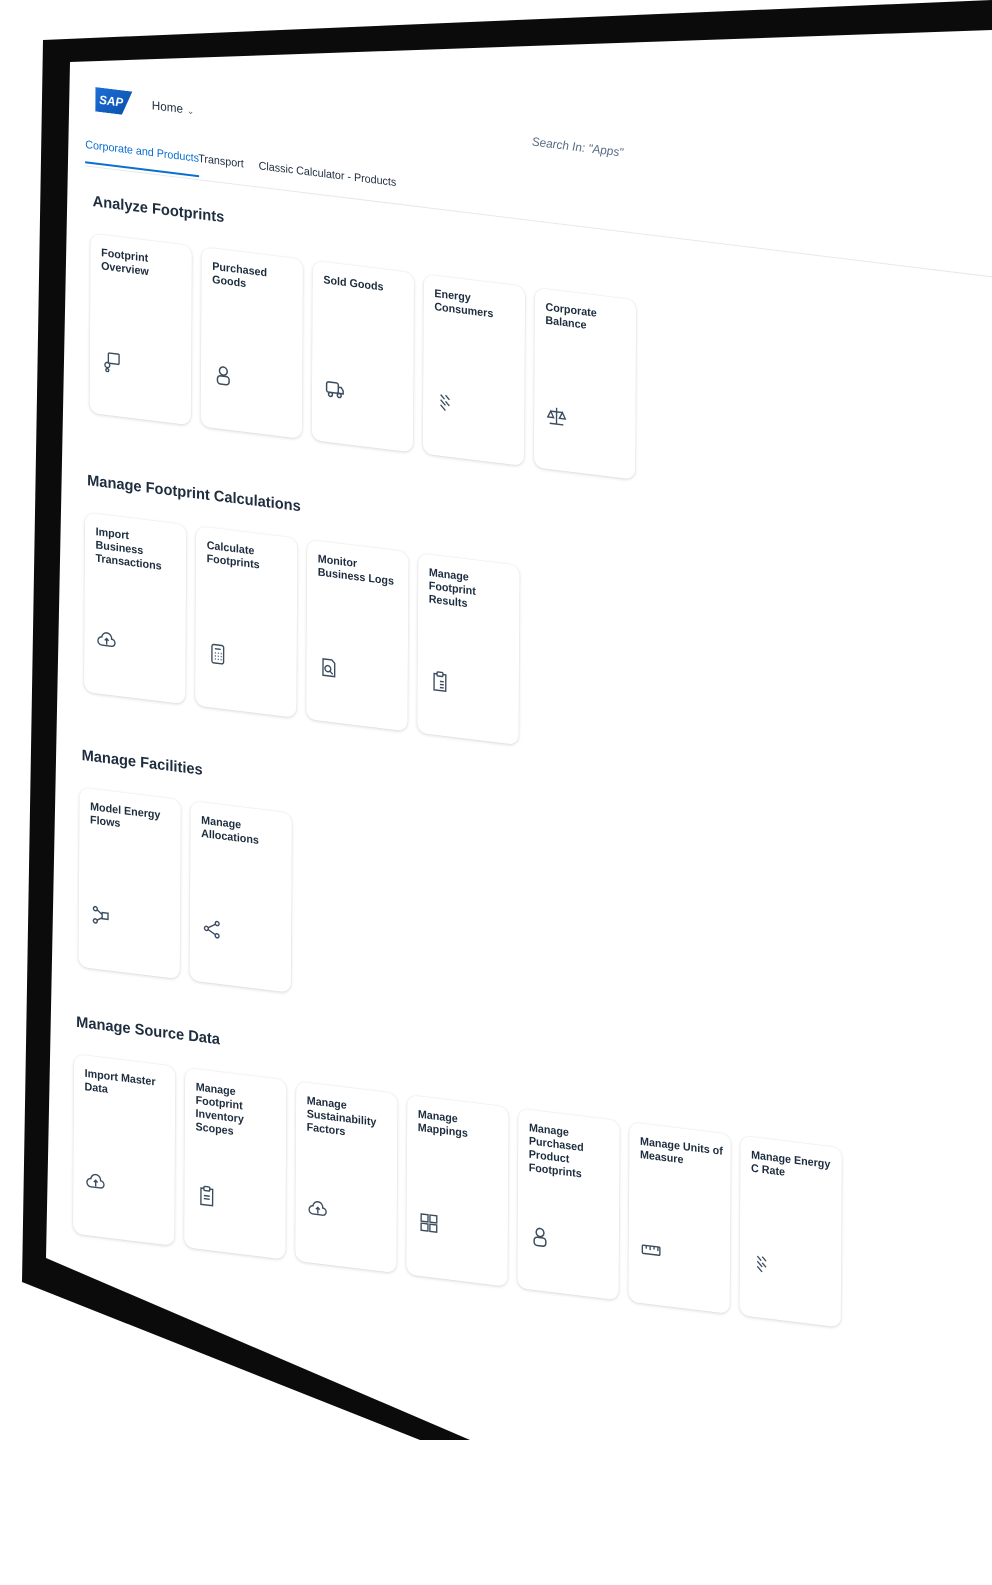 The image size is (992, 1585). What do you see at coordinates (129, 883) in the screenshot?
I see `tile-model-energy-flows: Model Energy Flows` at bounding box center [129, 883].